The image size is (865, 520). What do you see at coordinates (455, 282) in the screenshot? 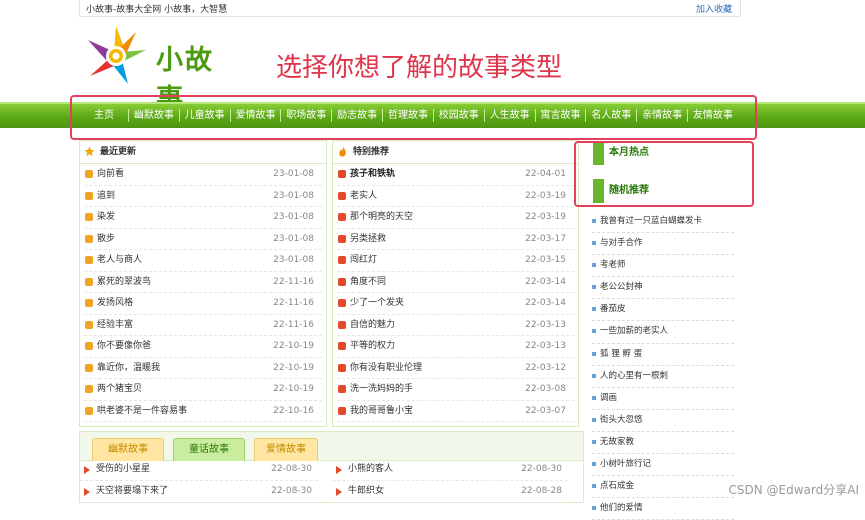
I see `list-item: 角度不同 22-03-14` at bounding box center [455, 282].